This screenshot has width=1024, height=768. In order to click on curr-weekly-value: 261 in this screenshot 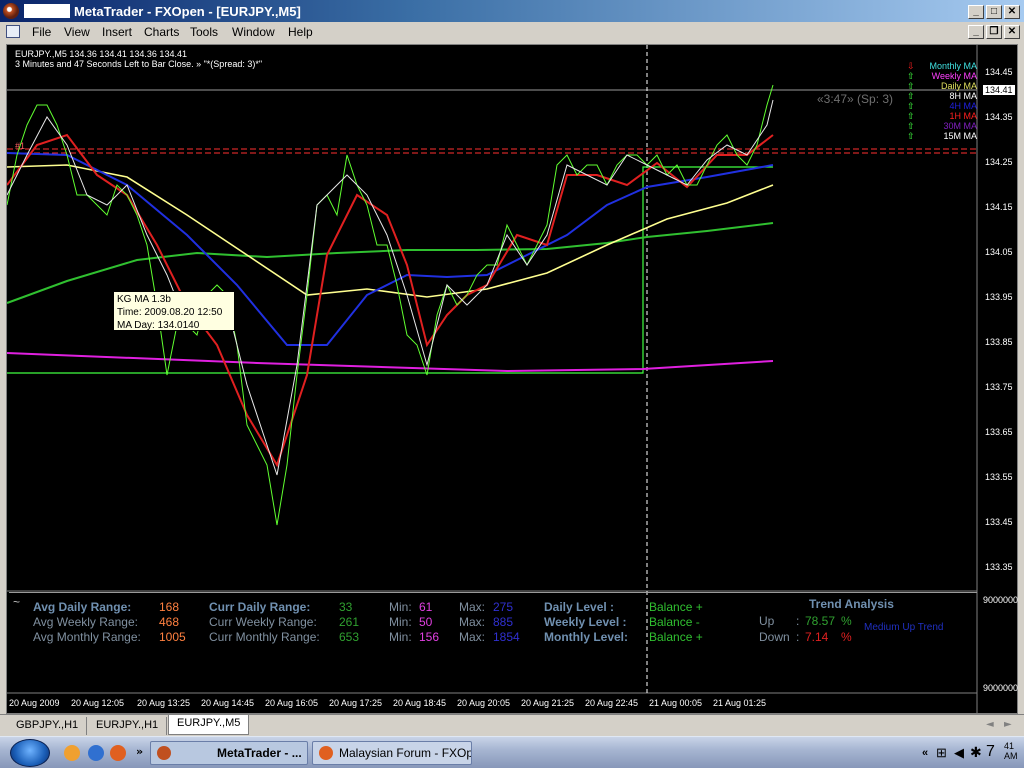, I will do `click(349, 622)`.